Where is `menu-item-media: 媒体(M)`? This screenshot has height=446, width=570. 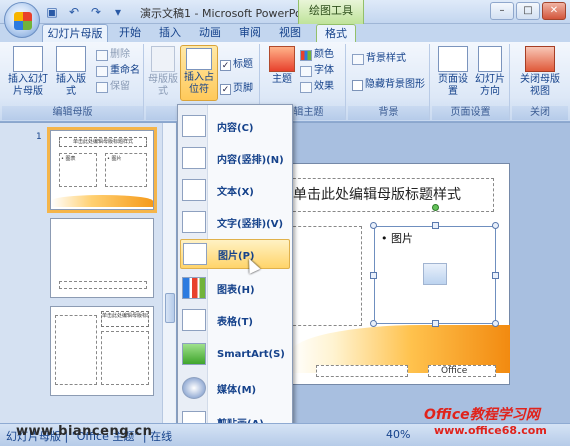
menu-item-media: 媒体(M) is located at coordinates (235, 388).